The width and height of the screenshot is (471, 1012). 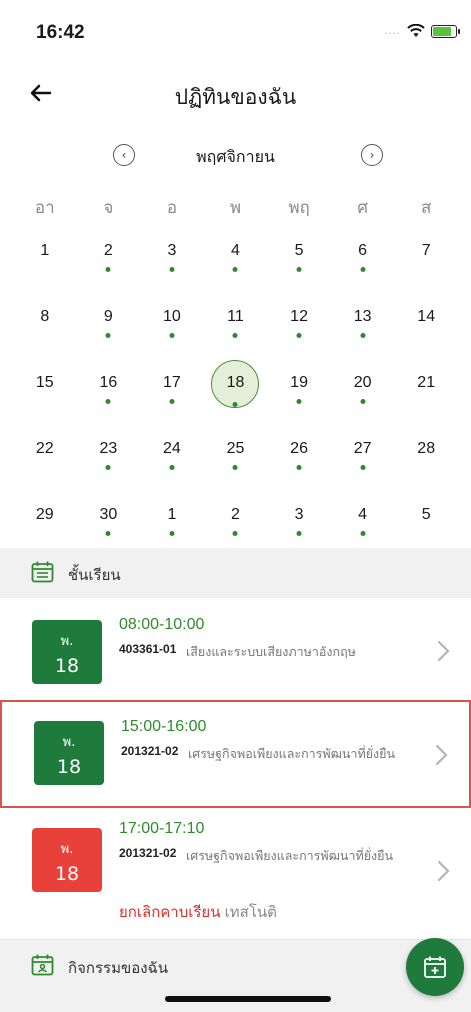 What do you see at coordinates (108, 207) in the screenshot?
I see `weekday-label: จ` at bounding box center [108, 207].